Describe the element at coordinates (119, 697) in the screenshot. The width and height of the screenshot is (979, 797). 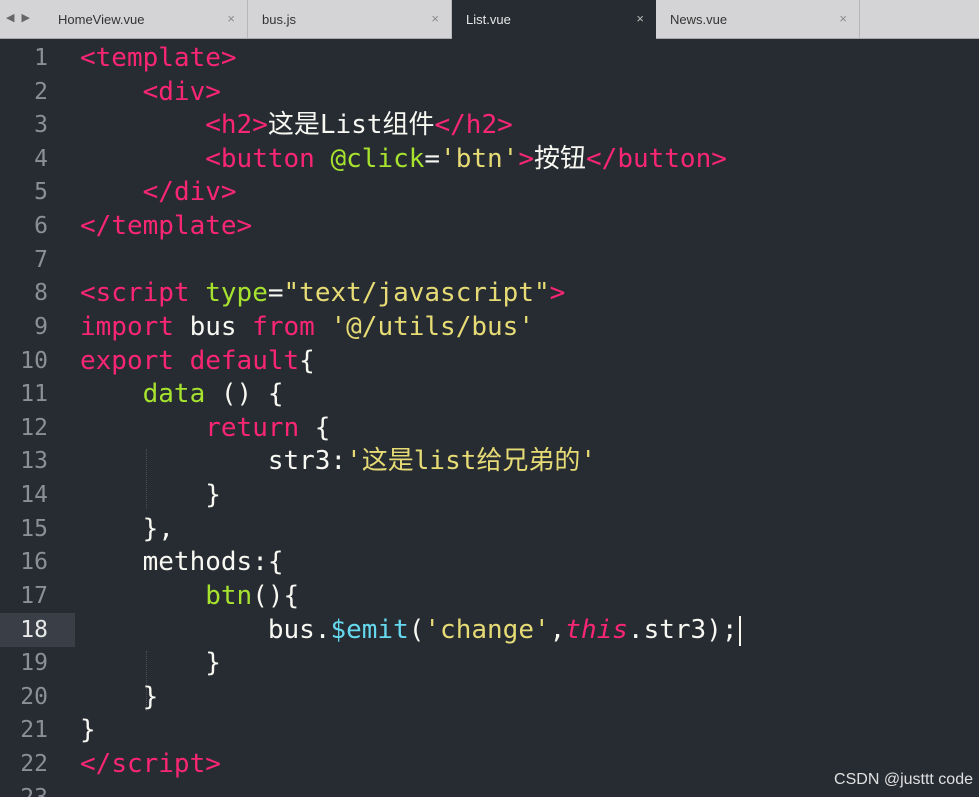
I see `code-line-20: }` at that location.